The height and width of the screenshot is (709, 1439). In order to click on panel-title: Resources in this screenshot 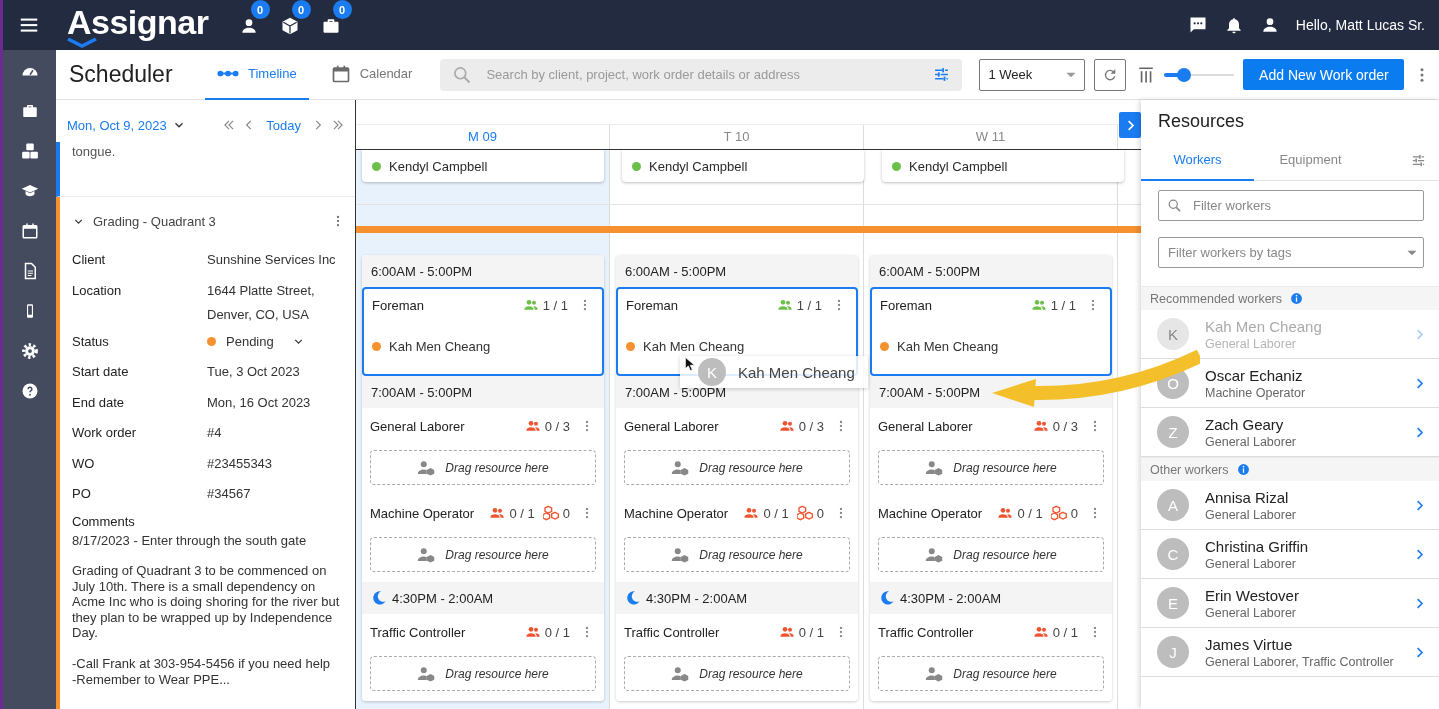, I will do `click(1201, 121)`.